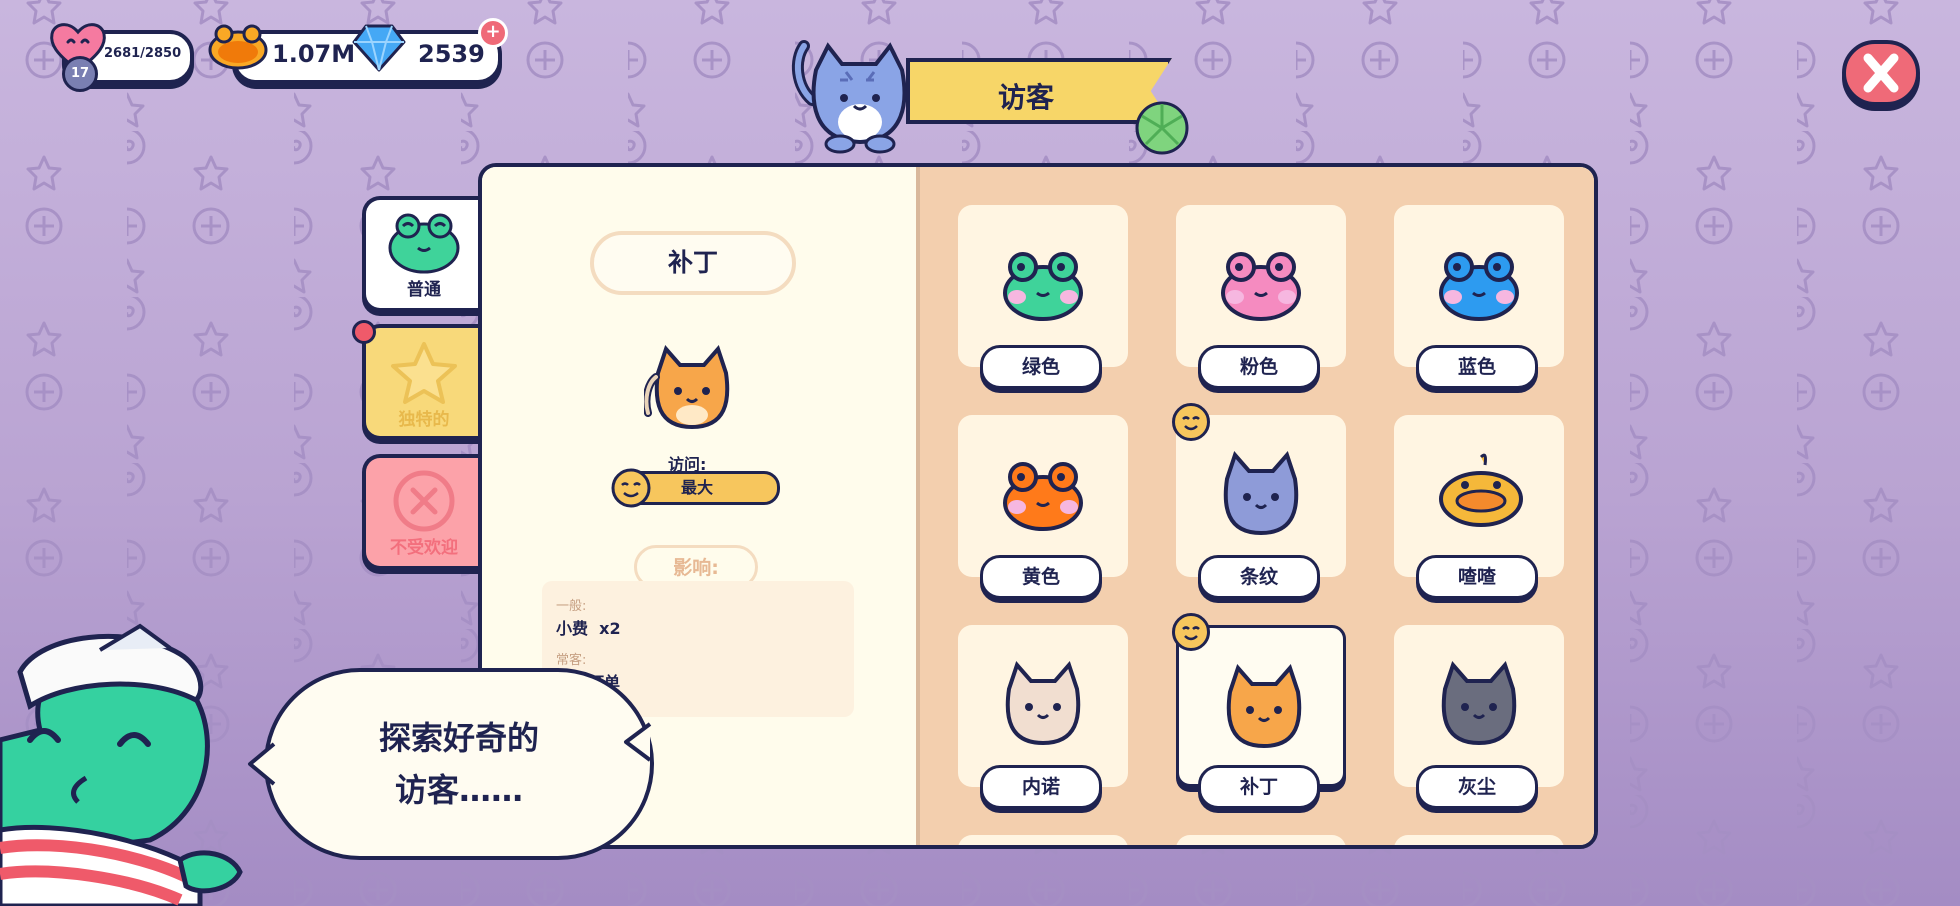 This screenshot has width=1960, height=906. Describe the element at coordinates (638, 742) in the screenshot. I see `speech-bubble-notch` at that location.